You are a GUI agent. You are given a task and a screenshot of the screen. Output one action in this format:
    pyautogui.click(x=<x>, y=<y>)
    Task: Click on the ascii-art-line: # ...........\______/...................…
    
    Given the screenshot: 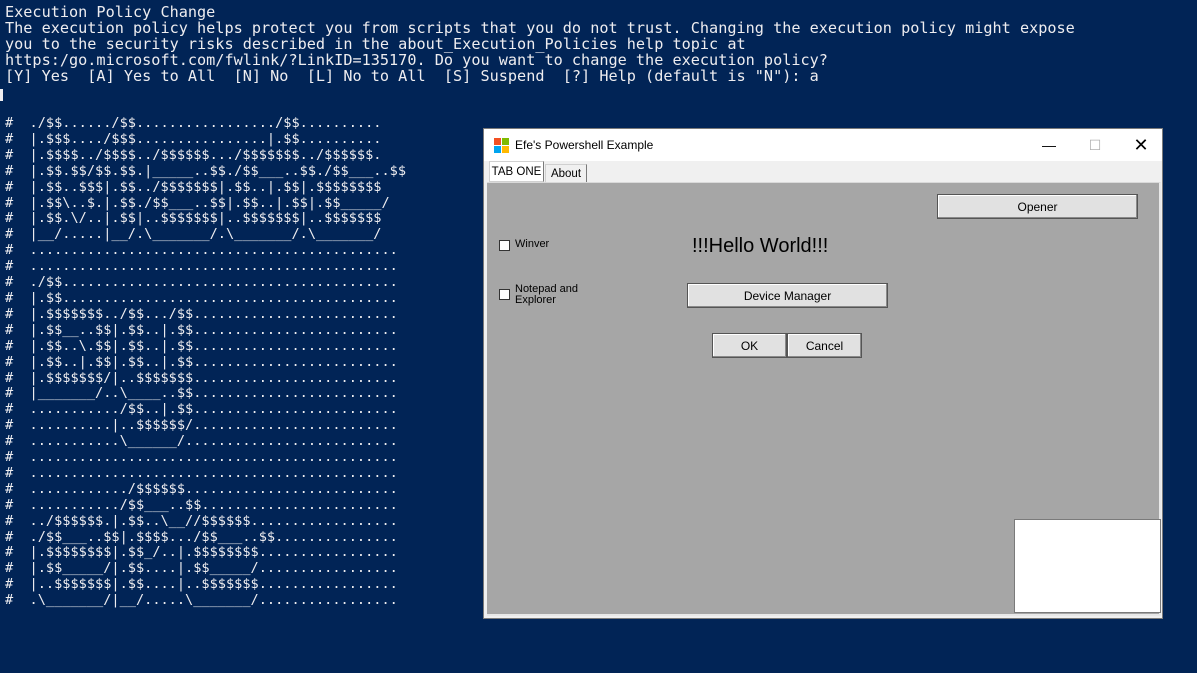 What is the action you would take?
    pyautogui.click(x=201, y=441)
    